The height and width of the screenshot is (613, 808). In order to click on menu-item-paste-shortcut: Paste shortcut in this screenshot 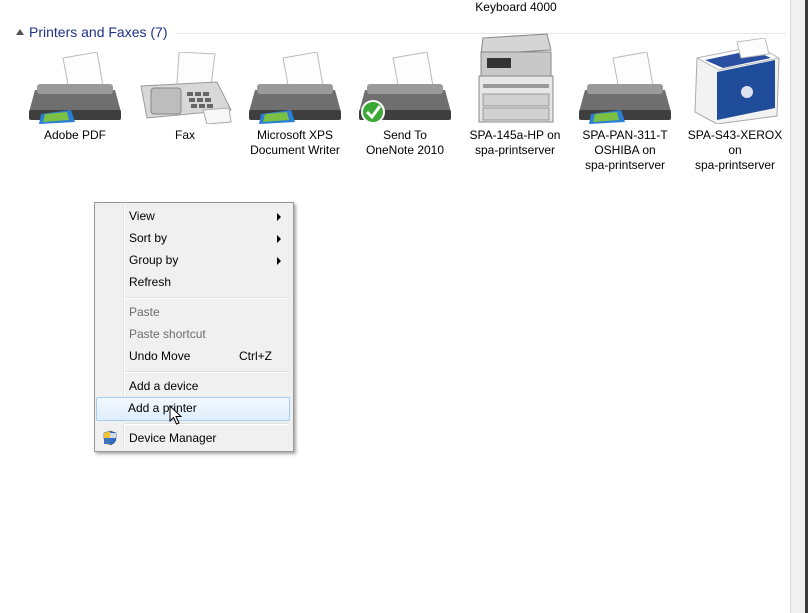, I will do `click(193, 334)`.